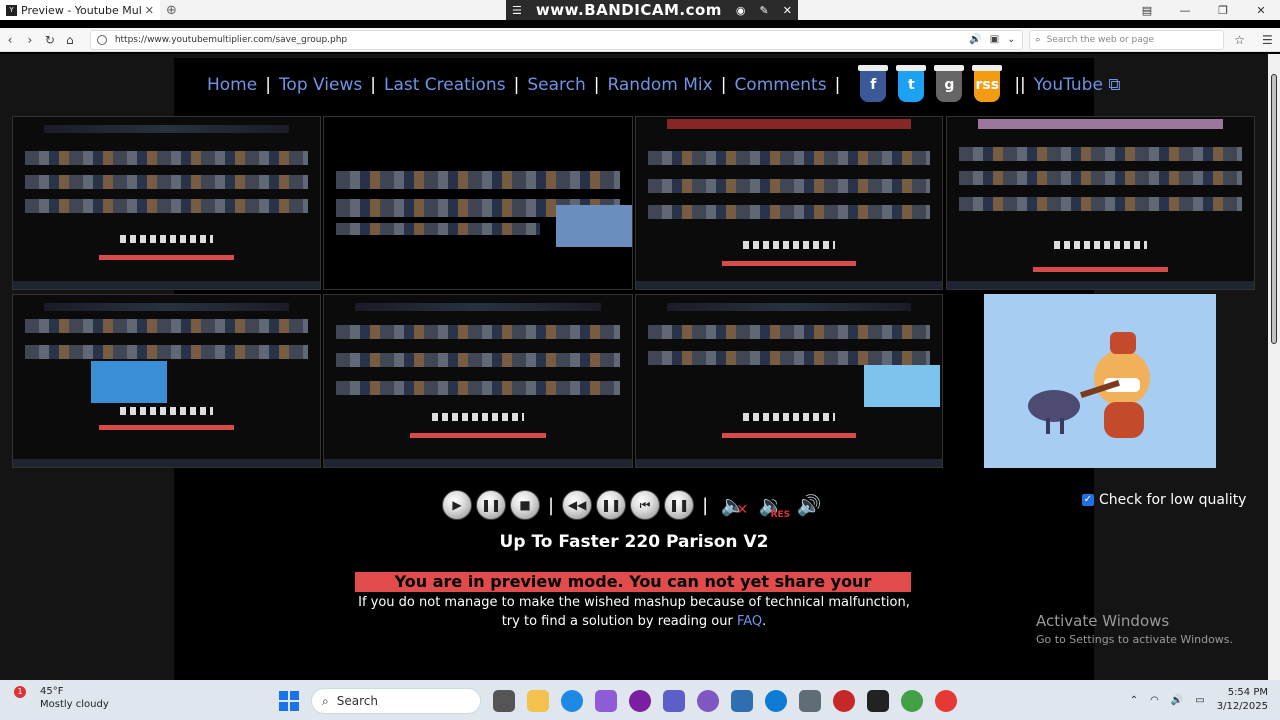 The image size is (1280, 720). What do you see at coordinates (289, 701) in the screenshot?
I see `start-icon` at bounding box center [289, 701].